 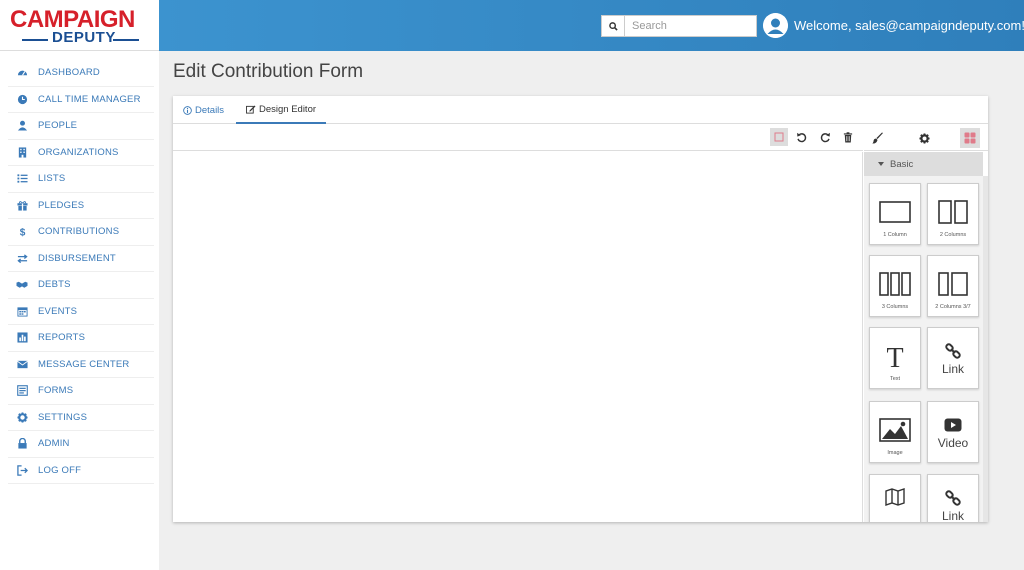 What do you see at coordinates (22, 285) in the screenshot?
I see `handshake-icon` at bounding box center [22, 285].